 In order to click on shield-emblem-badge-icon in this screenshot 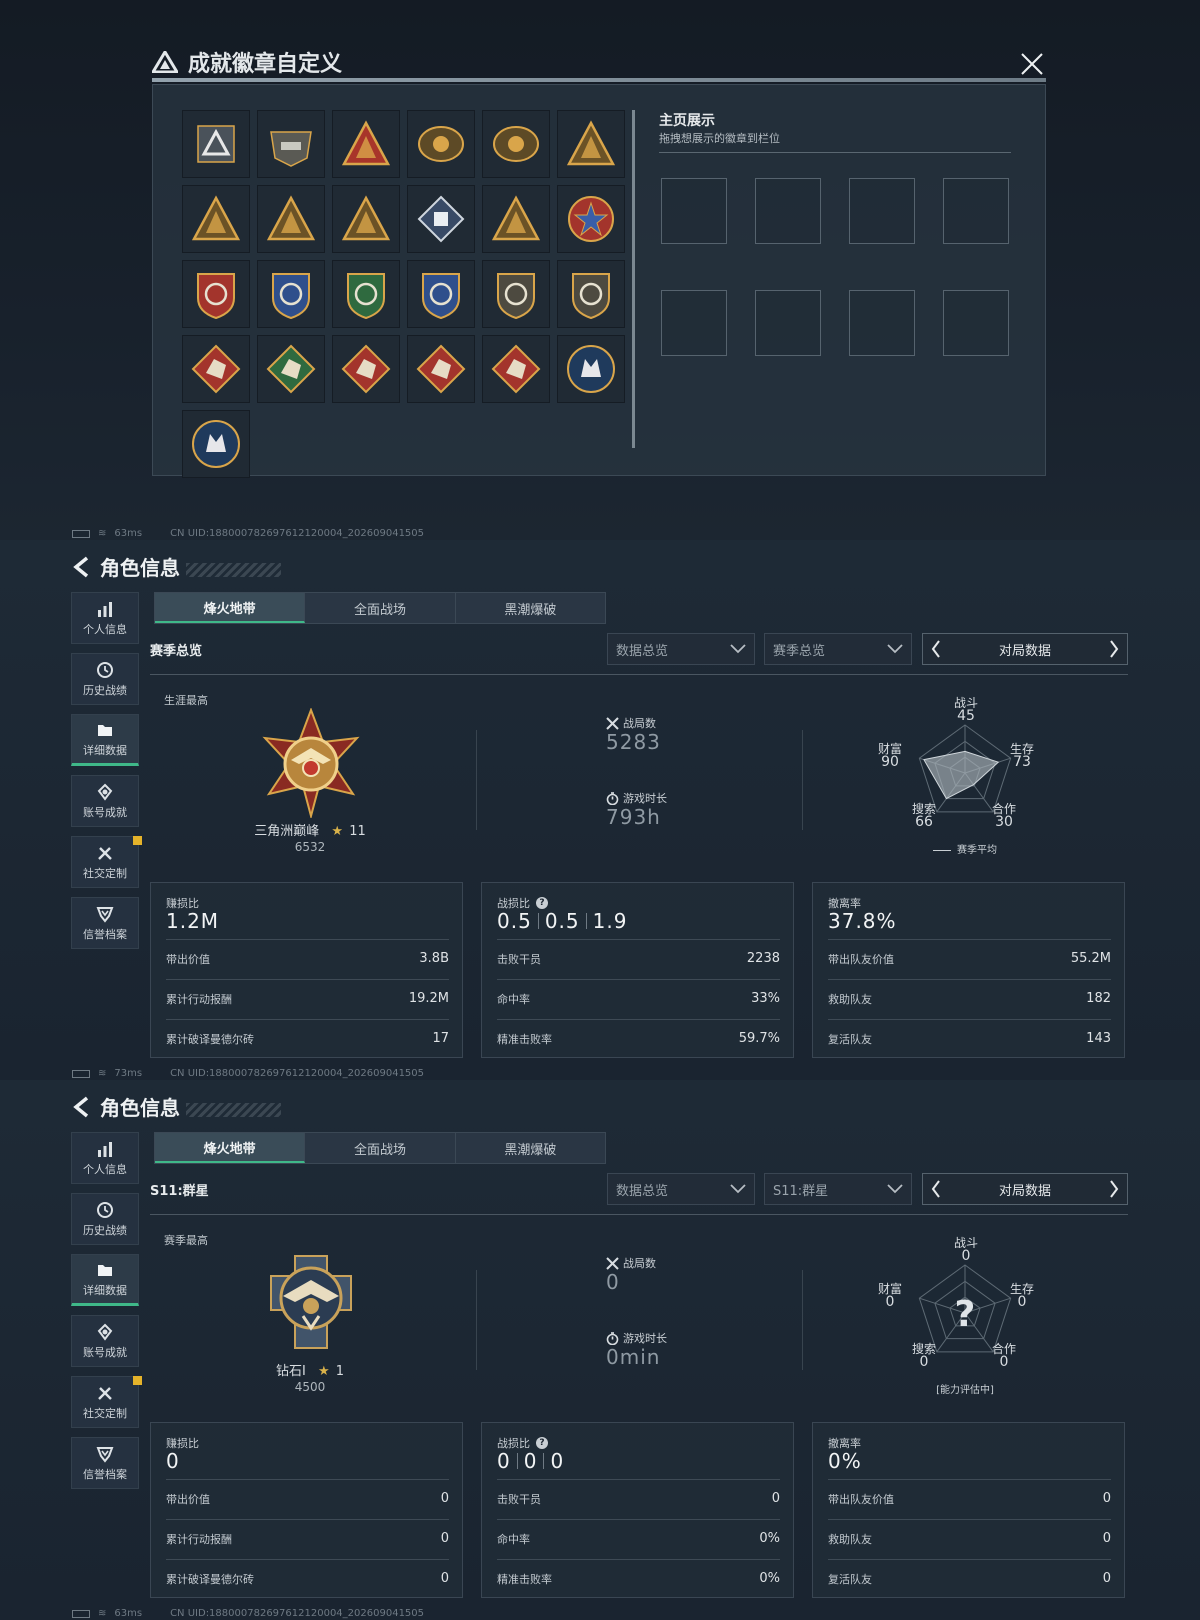, I will do `click(516, 144)`.